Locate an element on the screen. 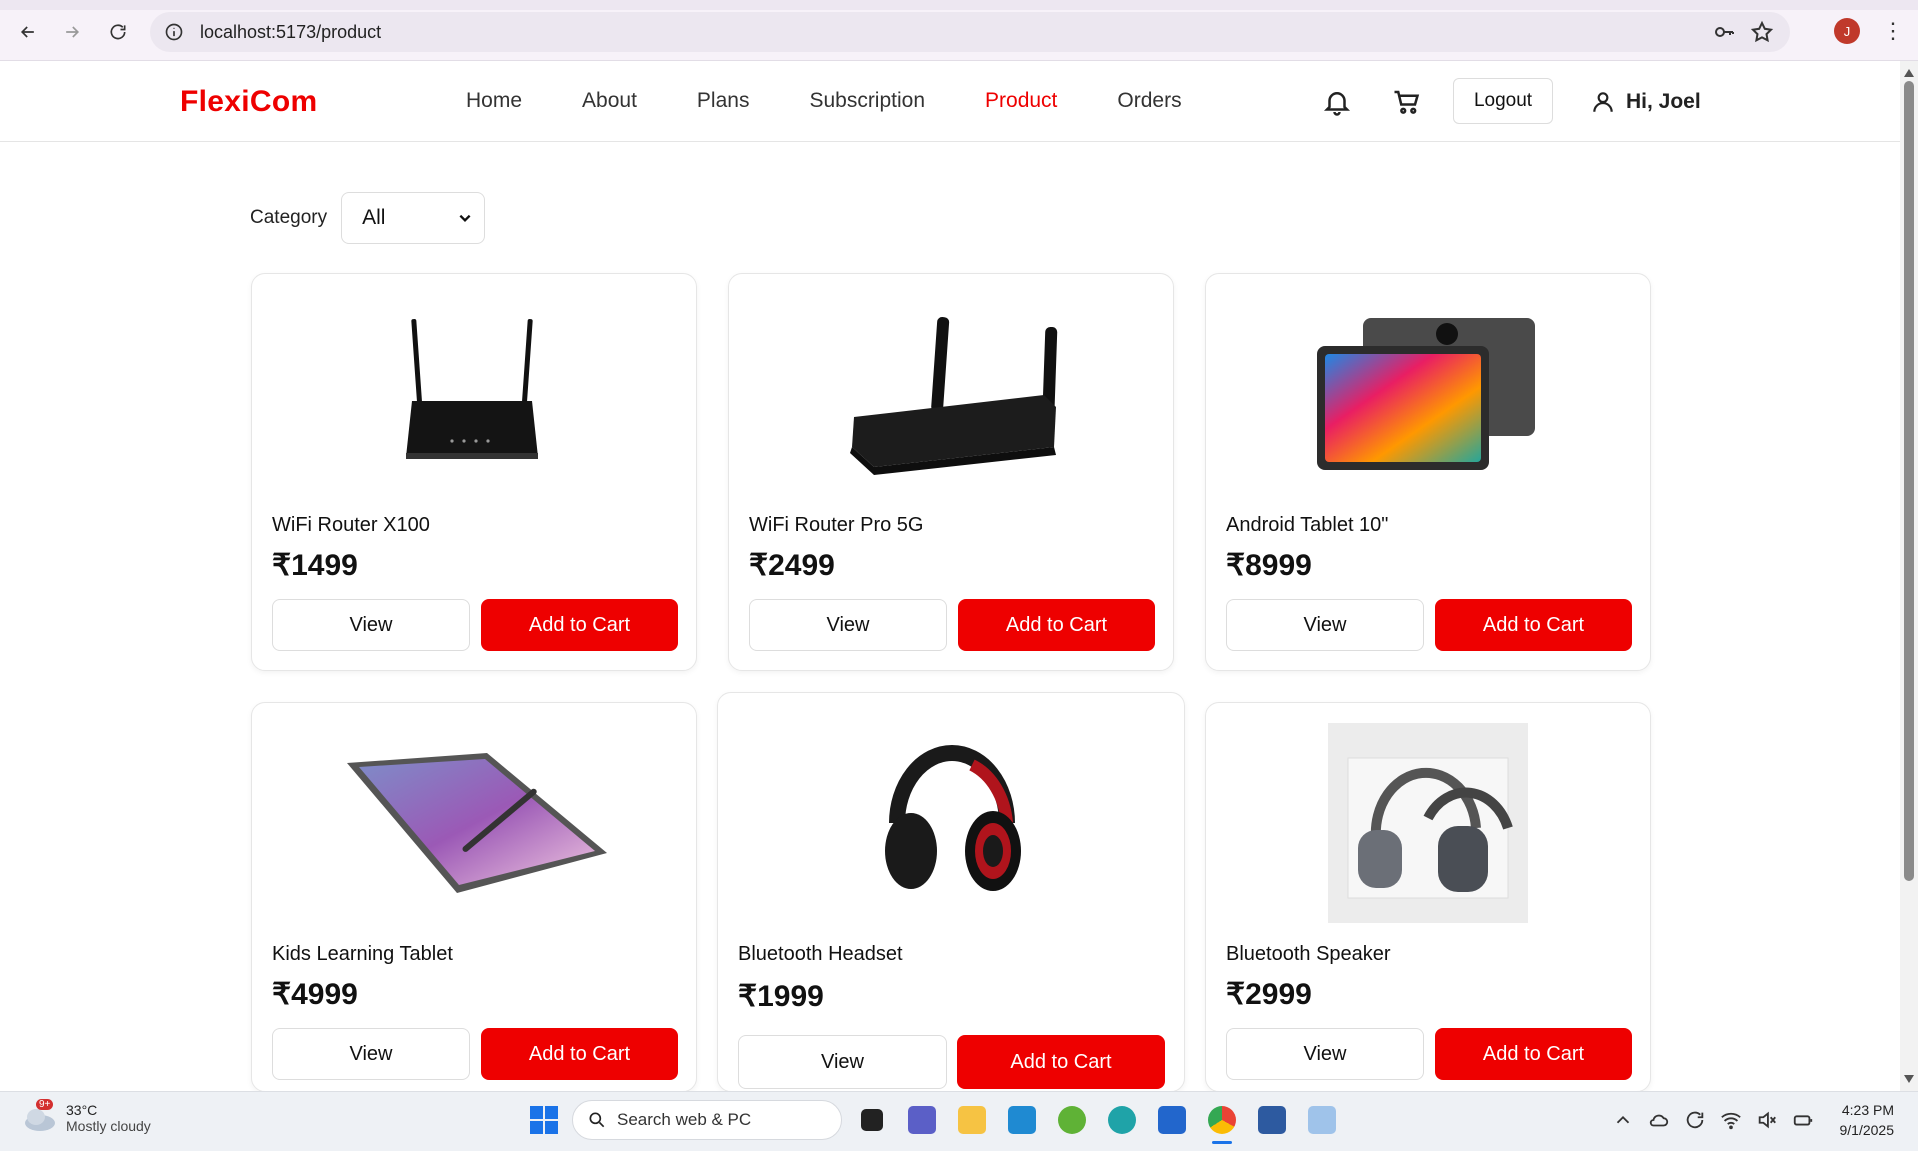 The width and height of the screenshot is (1918, 1151). browser-chrome: localhost:5173/product J ⋮ is located at coordinates (959, 30).